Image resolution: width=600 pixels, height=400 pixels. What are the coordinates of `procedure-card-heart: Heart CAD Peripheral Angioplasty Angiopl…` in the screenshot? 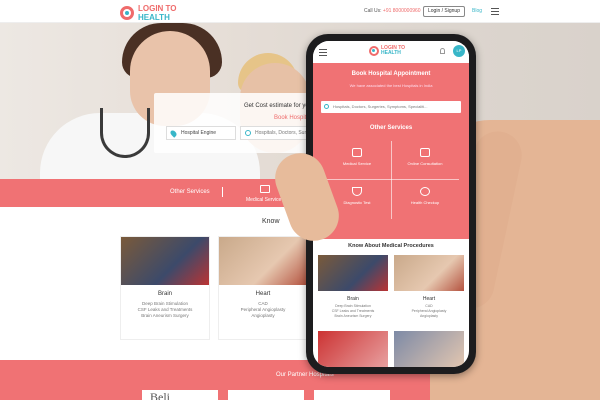 It's located at (263, 288).